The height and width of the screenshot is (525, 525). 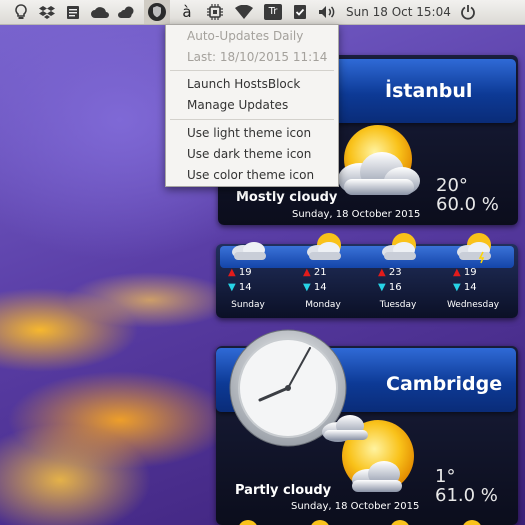 I want to click on accent-a-label: à, so click(x=187, y=12).